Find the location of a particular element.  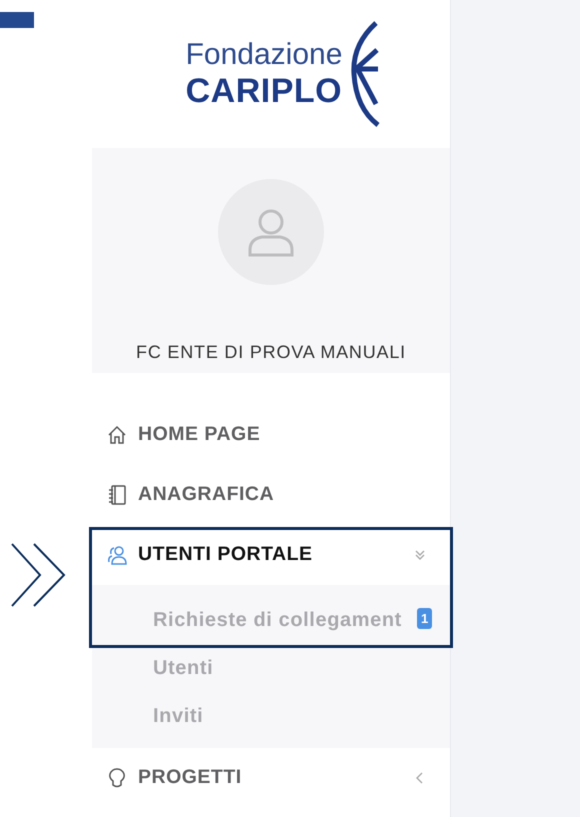

users-icon is located at coordinates (117, 555).